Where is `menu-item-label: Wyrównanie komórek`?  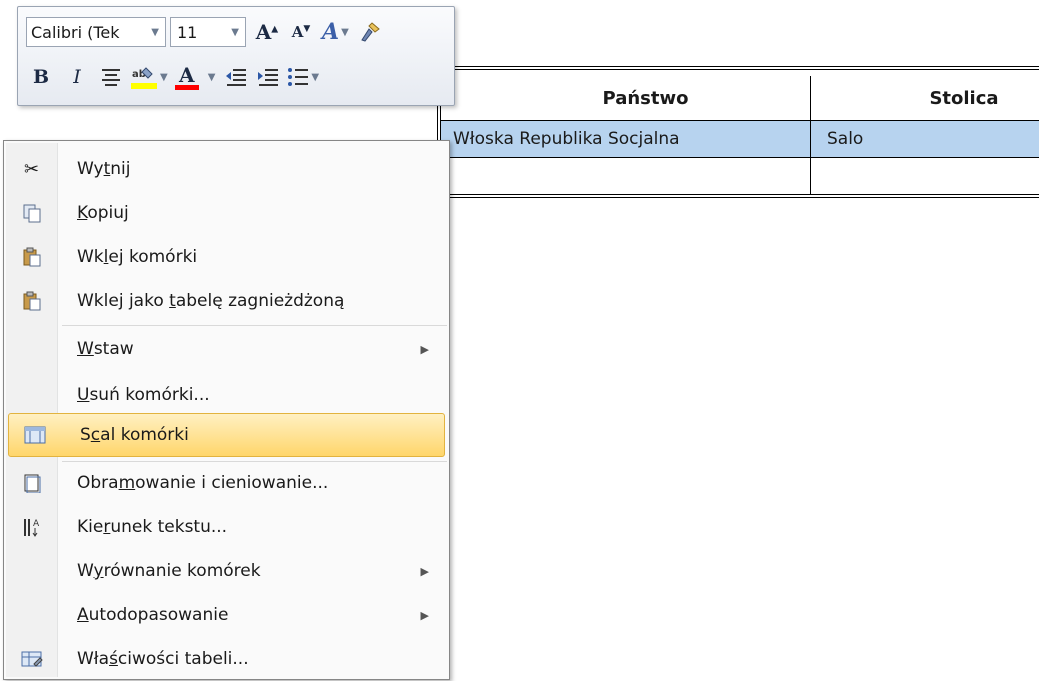 menu-item-label: Wyrównanie komórek is located at coordinates (169, 571).